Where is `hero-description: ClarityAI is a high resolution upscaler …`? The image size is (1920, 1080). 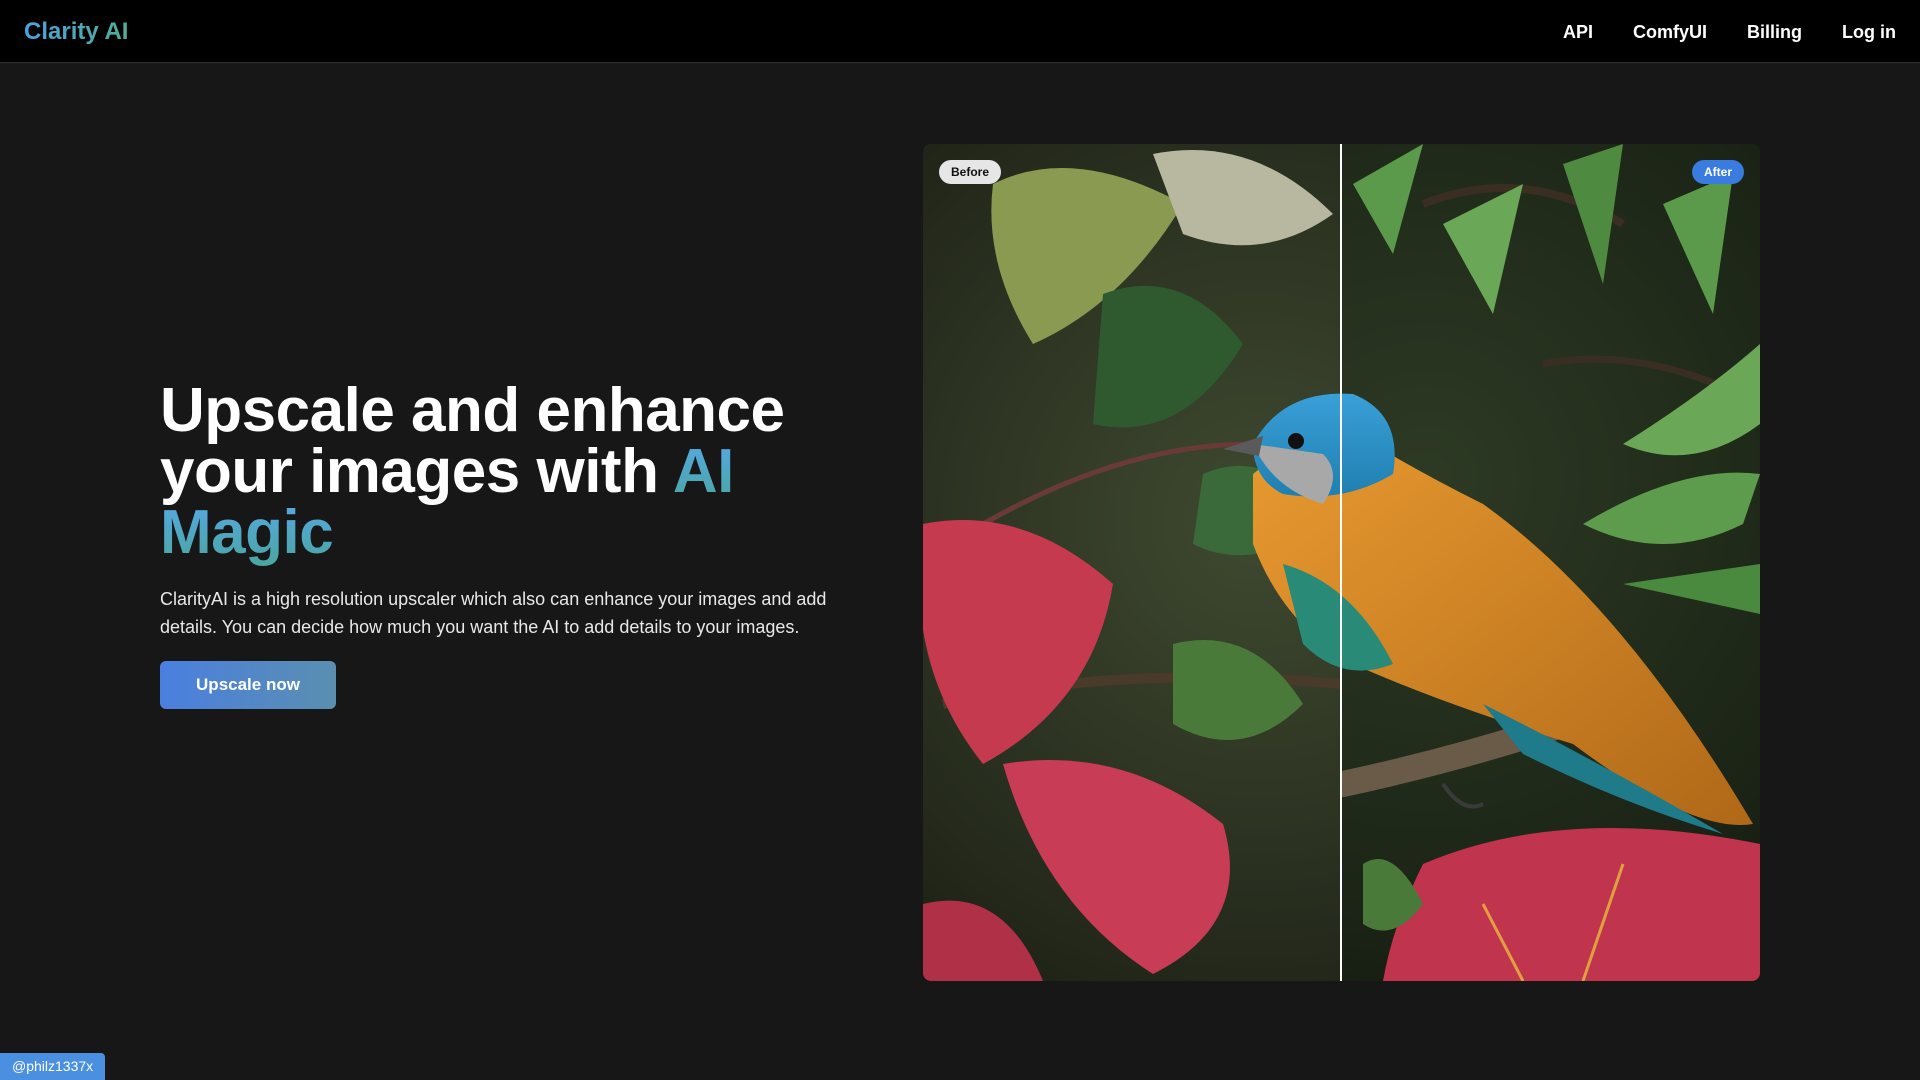
hero-description: ClarityAI is a high resolution upscaler … is located at coordinates (493, 613).